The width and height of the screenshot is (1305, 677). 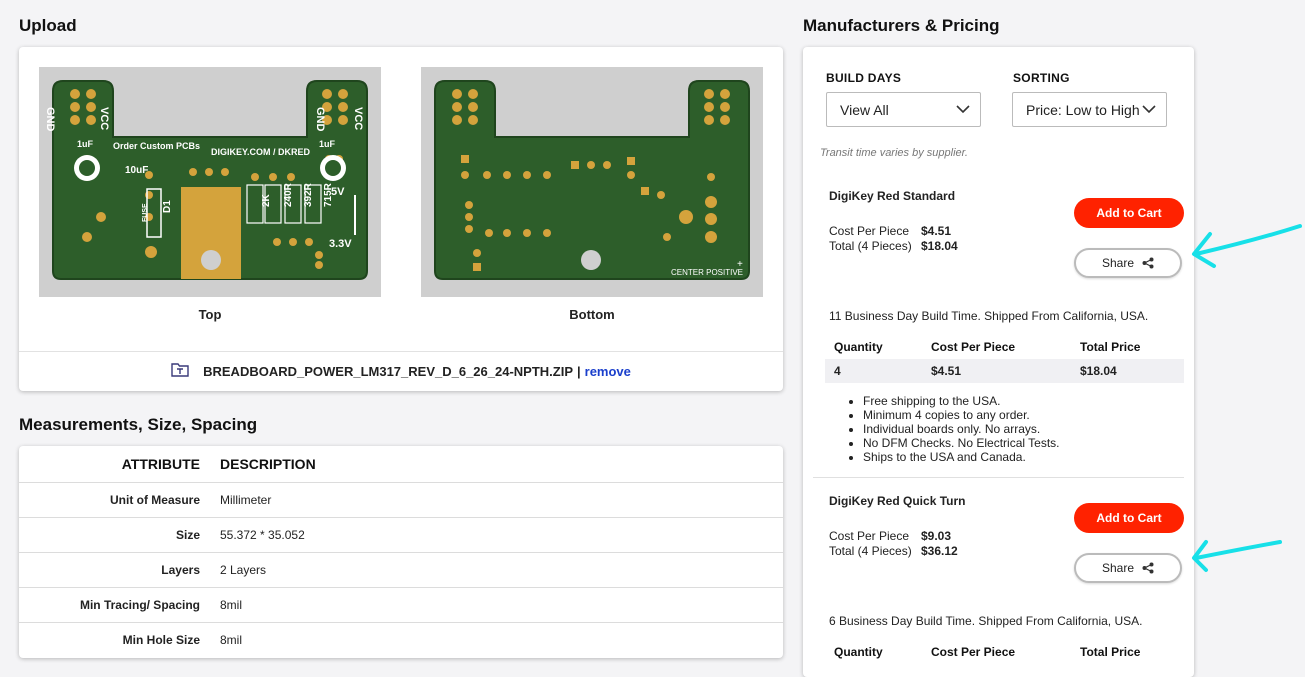 I want to click on svg-text: 1uF, so click(x=85, y=144).